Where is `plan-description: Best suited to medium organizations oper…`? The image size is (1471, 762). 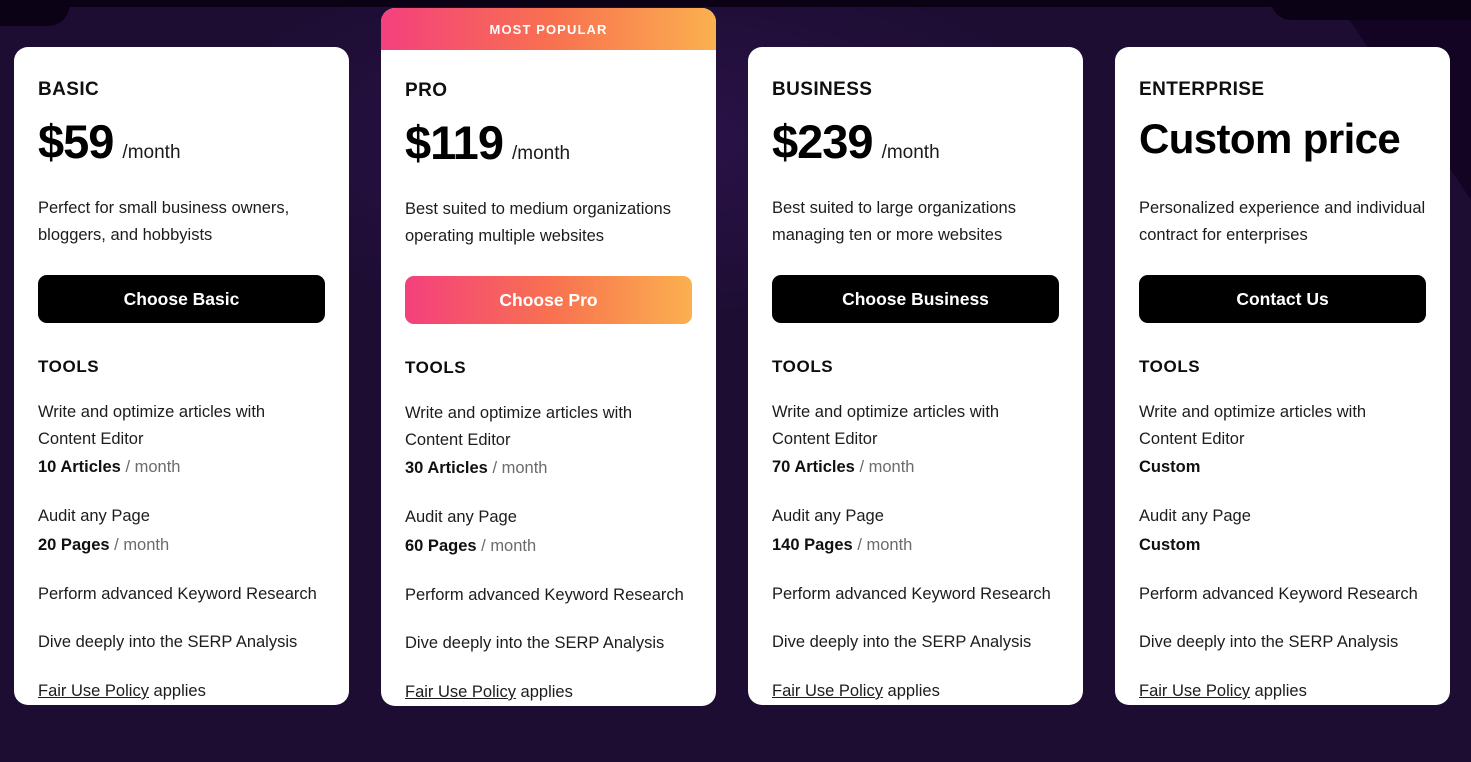
plan-description: Best suited to medium organizations oper… is located at coordinates (538, 222).